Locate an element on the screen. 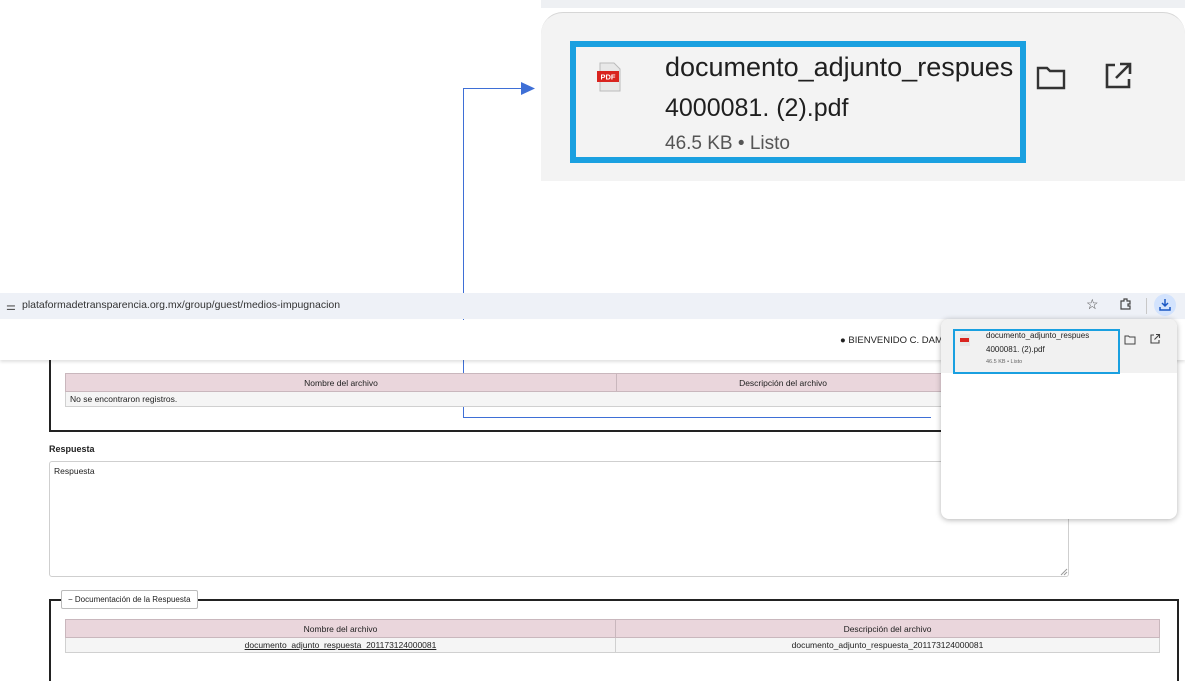 The width and height of the screenshot is (1185, 681). welcome-text: ● BIENVENIDO C. DAM is located at coordinates (891, 340).